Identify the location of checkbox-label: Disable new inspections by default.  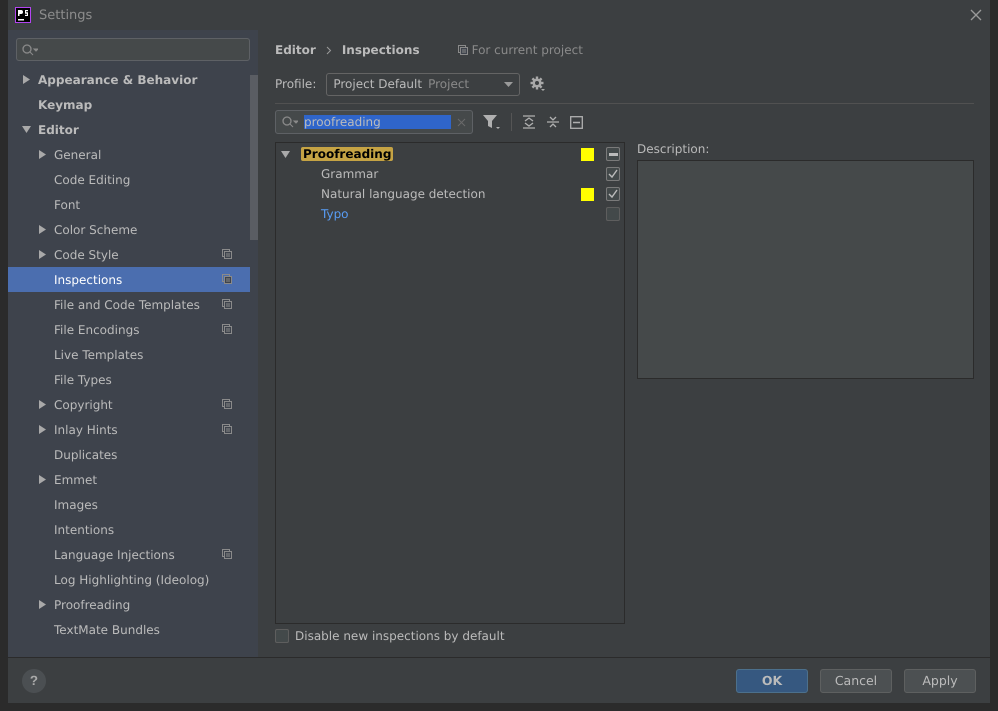
(400, 636).